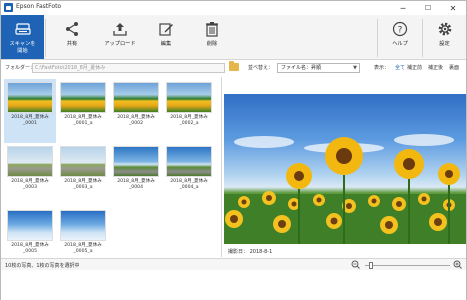  I want to click on upload-button-label: アップロード, so click(120, 44).